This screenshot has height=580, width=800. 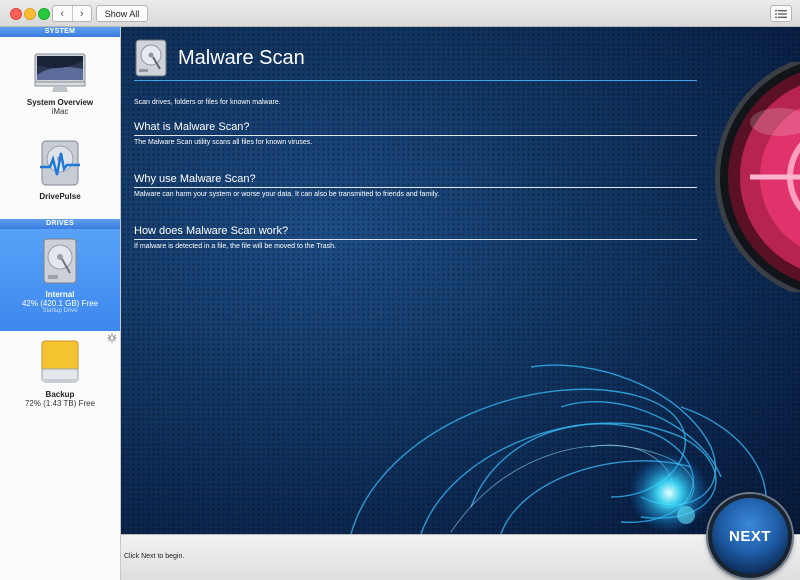 I want to click on back-button: ‹, so click(x=62, y=13).